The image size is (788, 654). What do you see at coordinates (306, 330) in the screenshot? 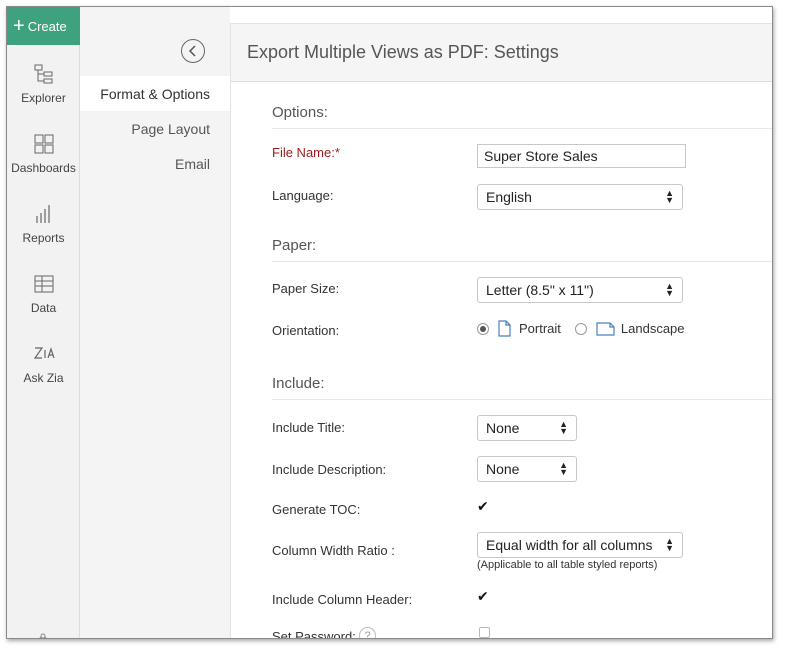
I see `orientation-label: Orientation:` at bounding box center [306, 330].